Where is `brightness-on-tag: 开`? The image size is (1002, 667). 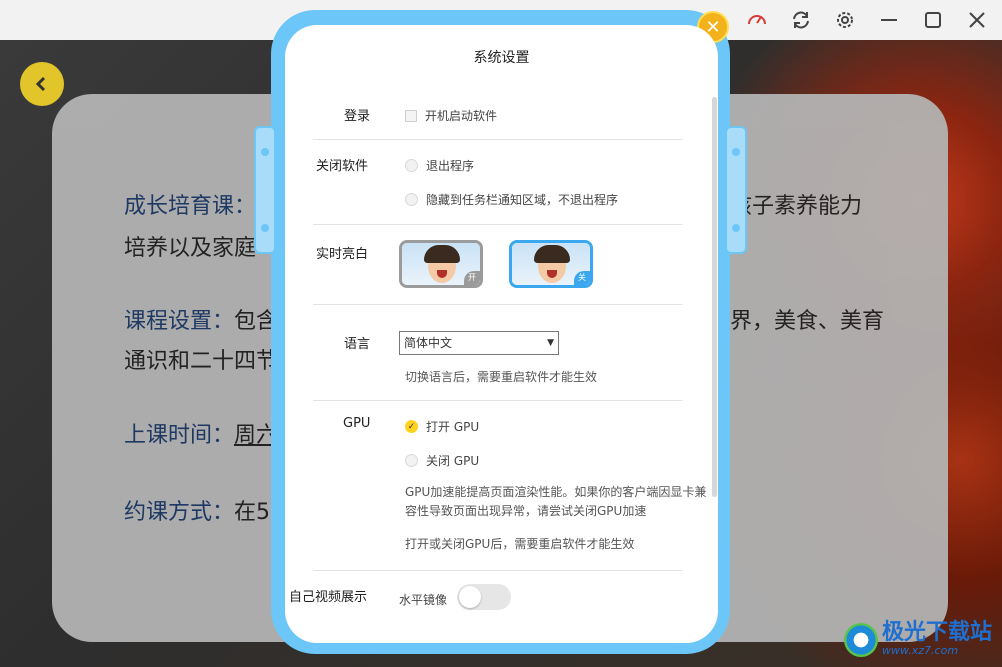
brightness-on-tag: 开 is located at coordinates (472, 278).